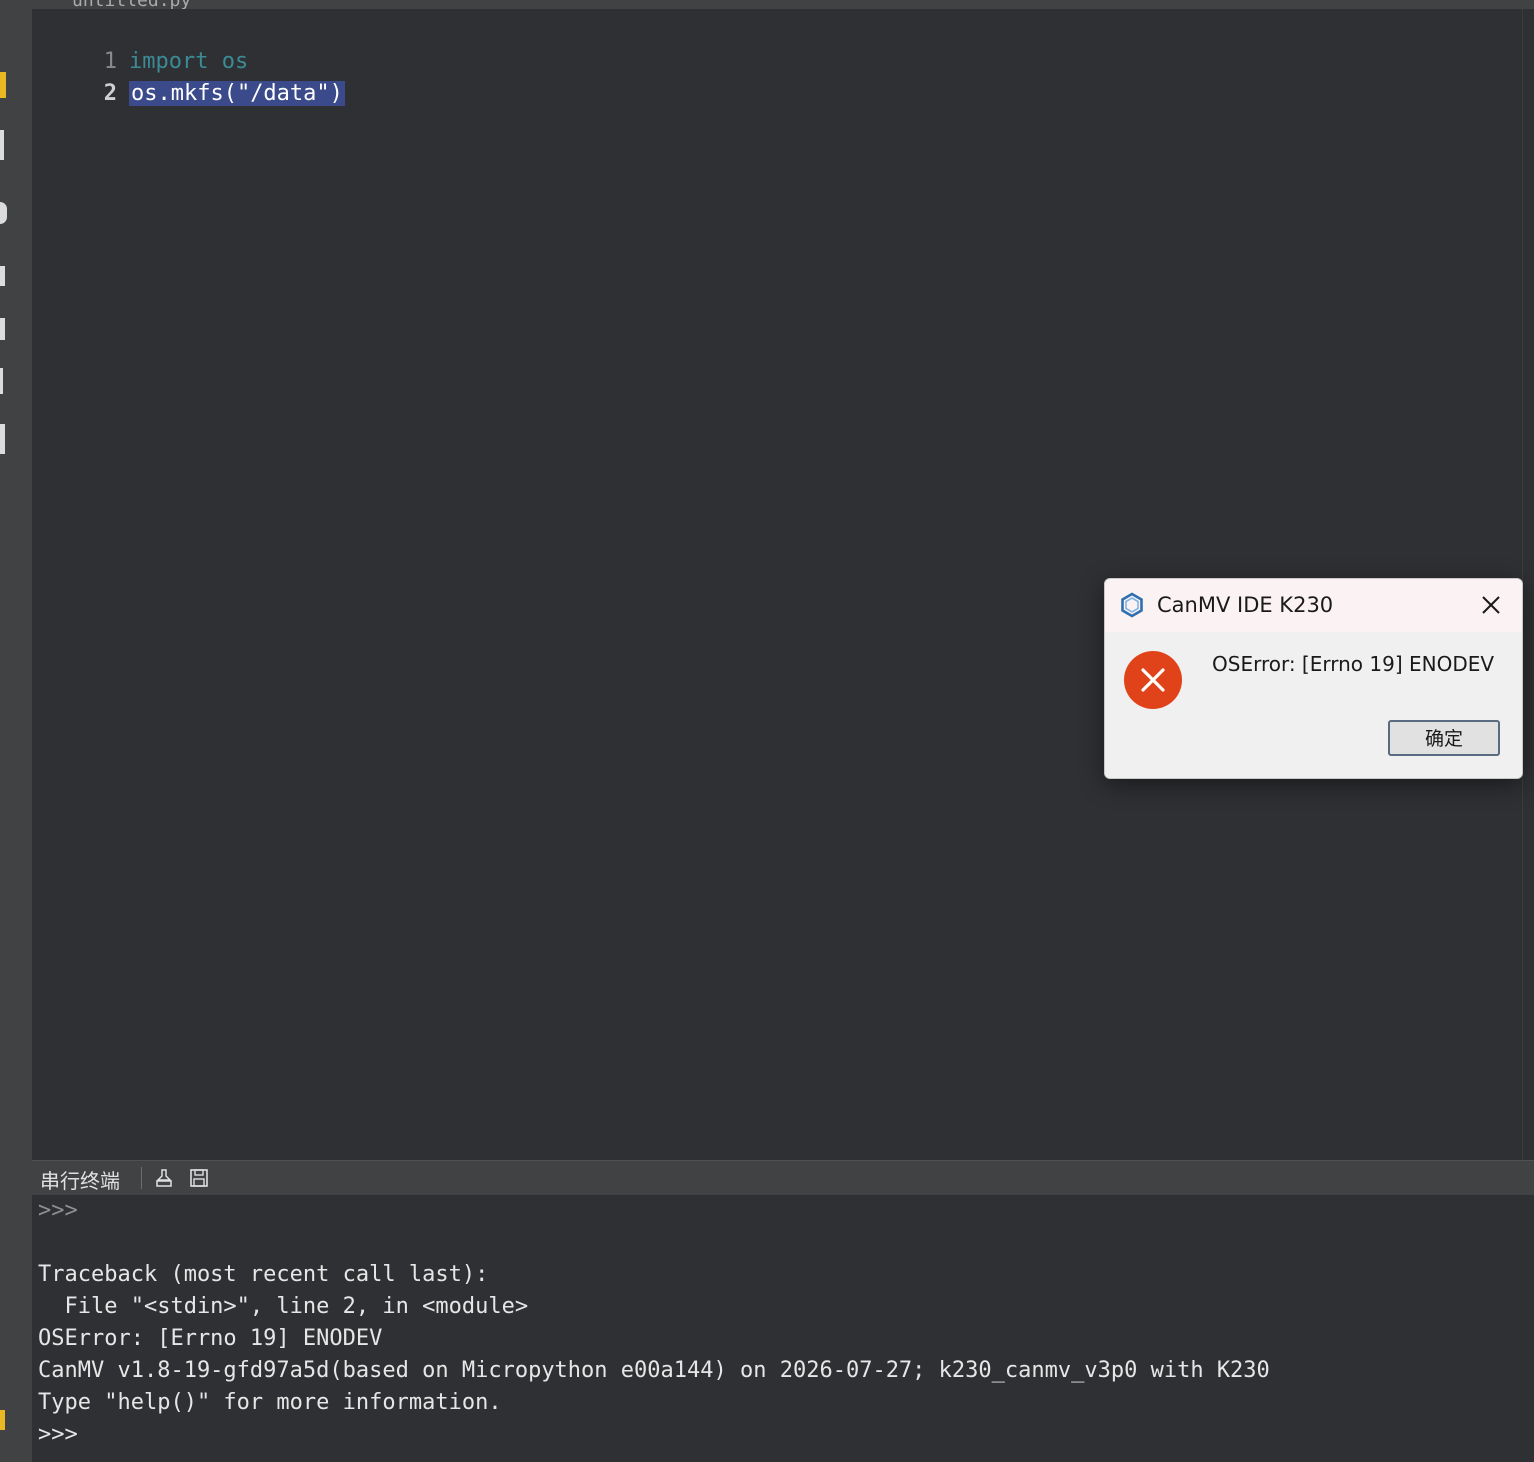  I want to click on tab-strip: untitled.py, so click(783, 5).